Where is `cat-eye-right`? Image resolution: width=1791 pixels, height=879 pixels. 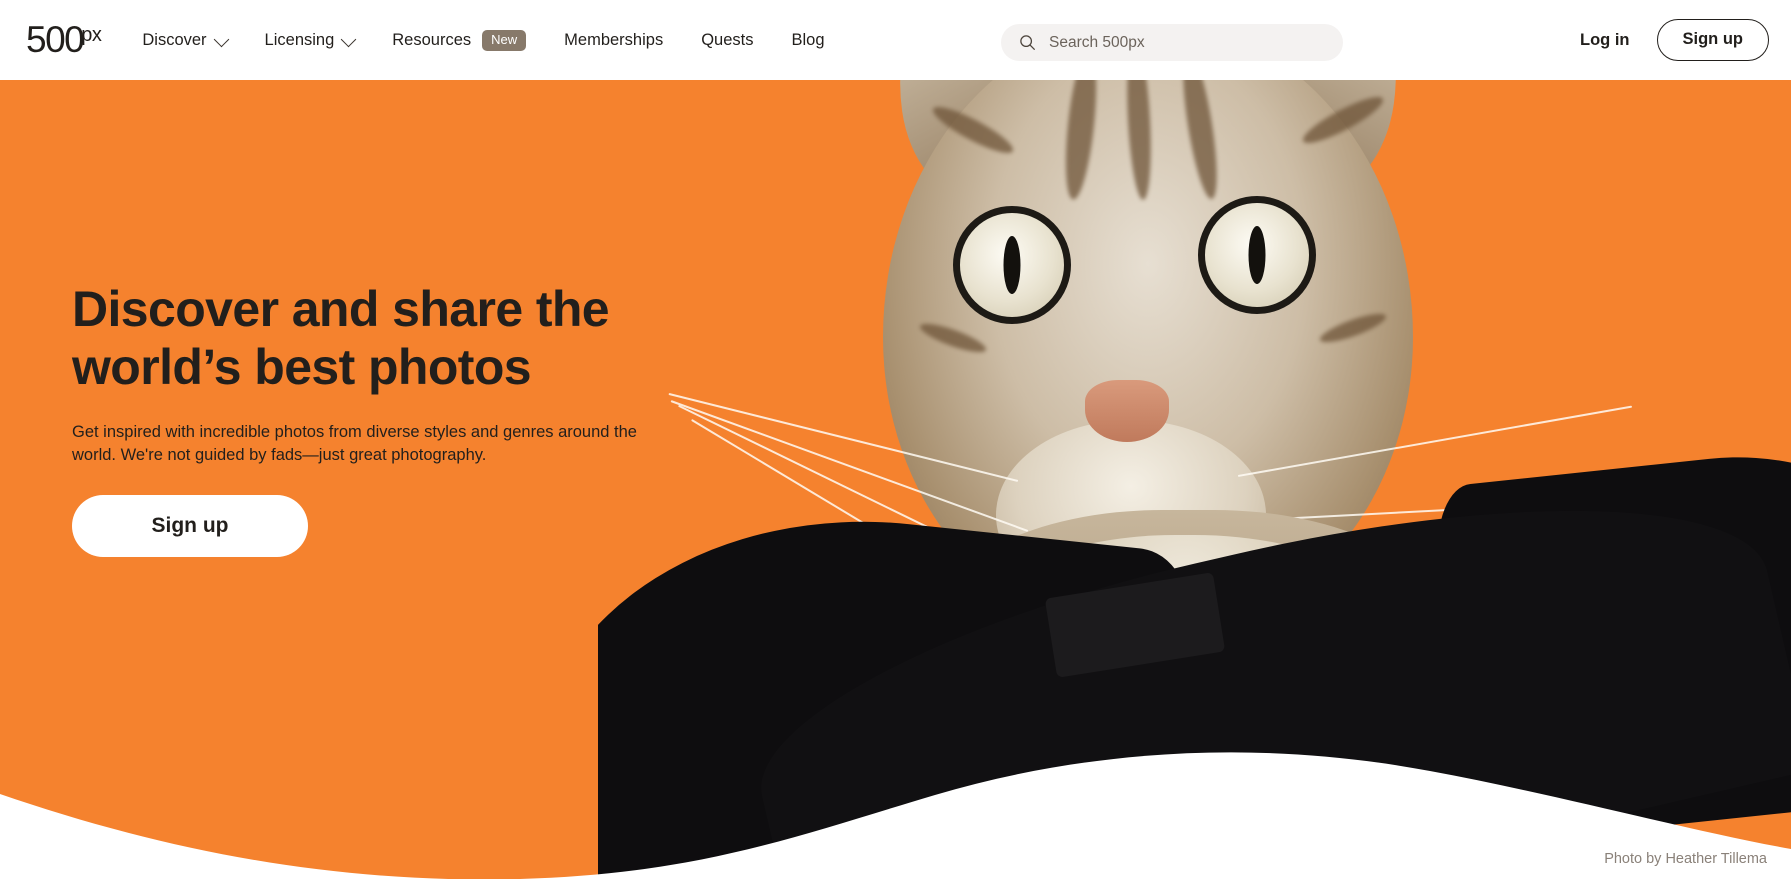
cat-eye-right is located at coordinates (1257, 255).